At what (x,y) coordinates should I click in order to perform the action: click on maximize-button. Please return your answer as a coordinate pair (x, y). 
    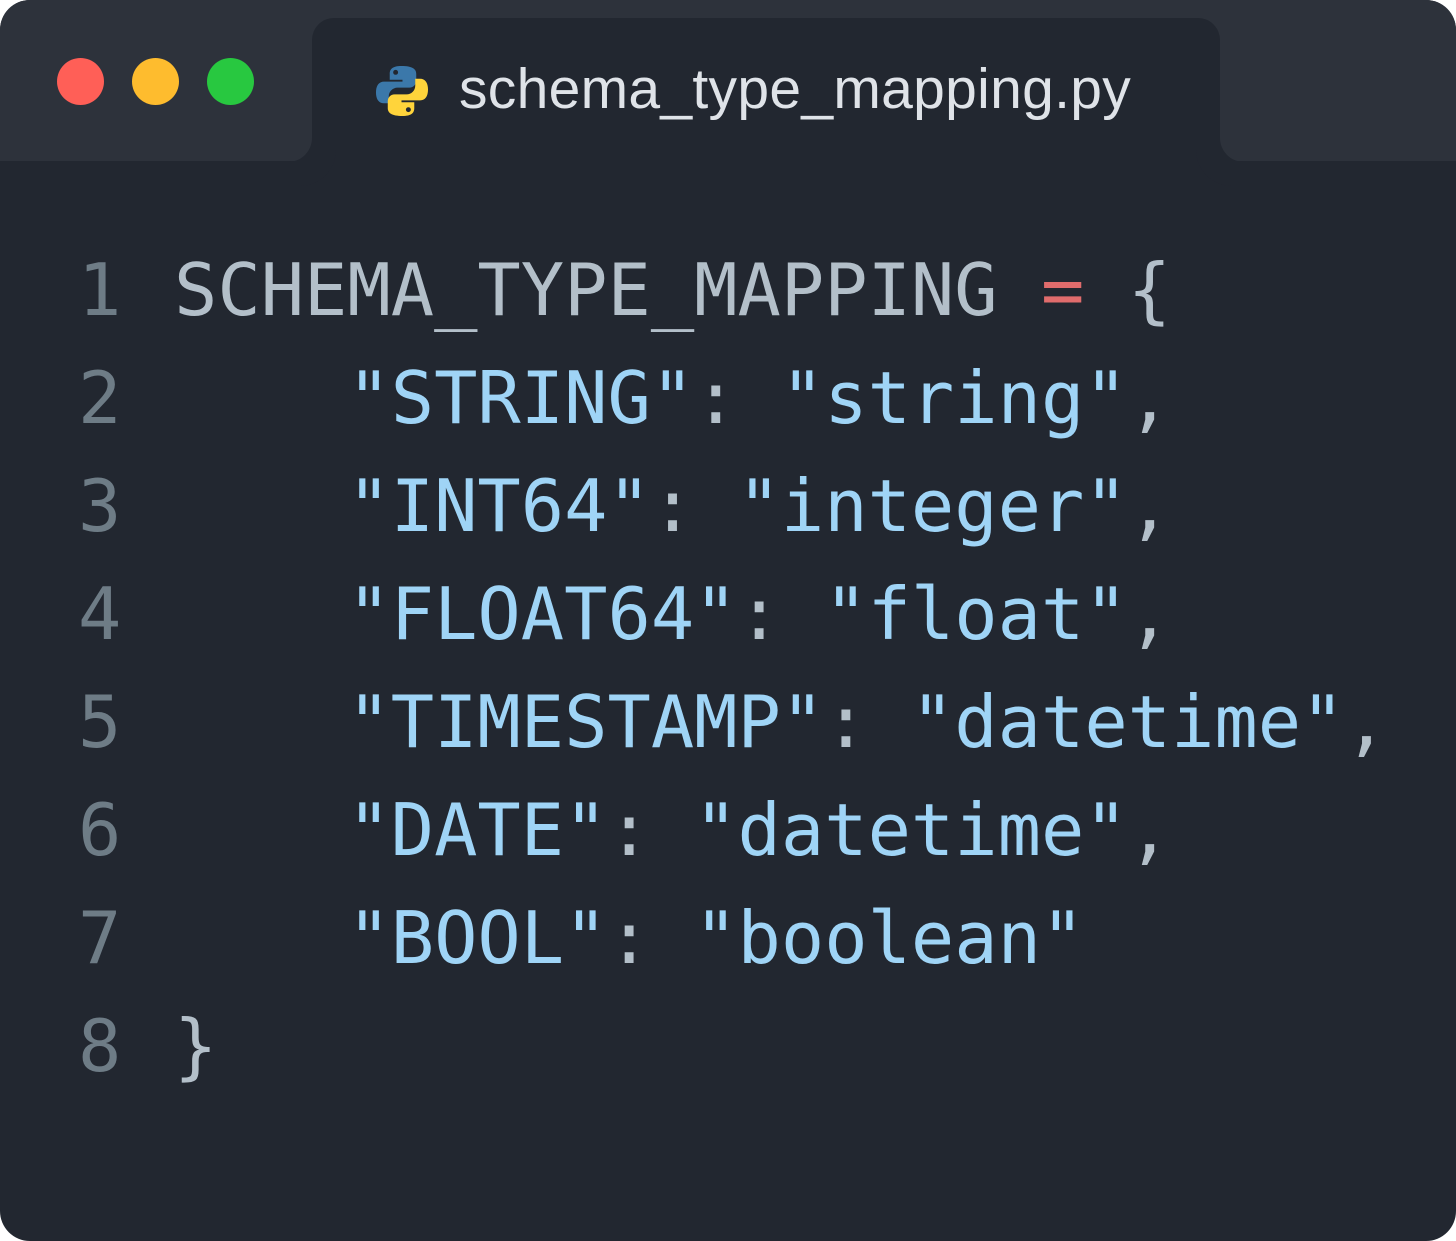
    Looking at the image, I should click on (230, 81).